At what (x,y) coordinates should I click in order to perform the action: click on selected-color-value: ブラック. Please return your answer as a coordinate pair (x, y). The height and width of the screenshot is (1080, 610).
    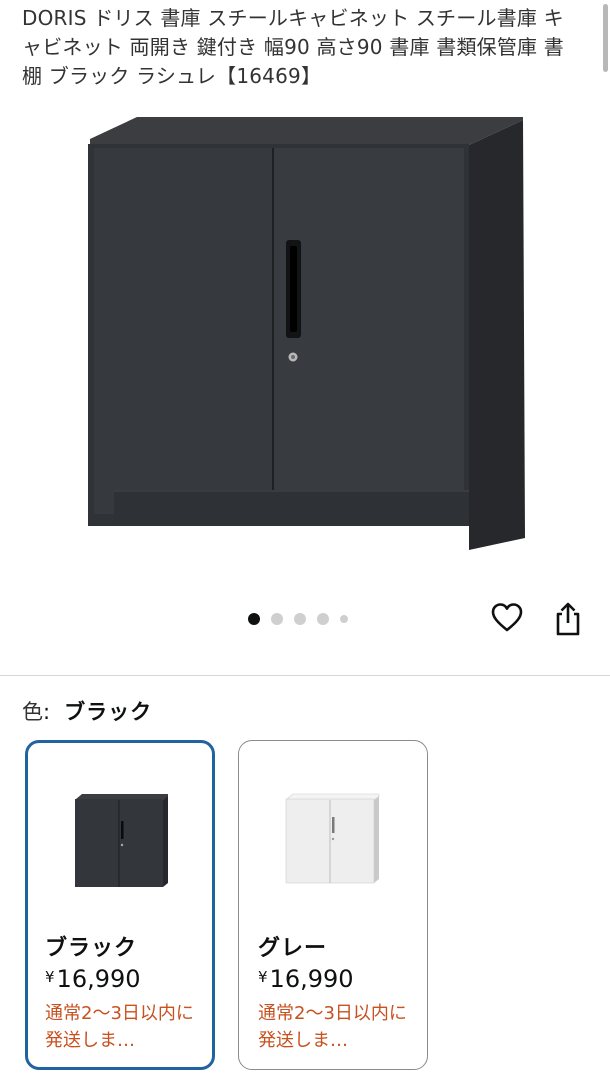
    Looking at the image, I should click on (108, 712).